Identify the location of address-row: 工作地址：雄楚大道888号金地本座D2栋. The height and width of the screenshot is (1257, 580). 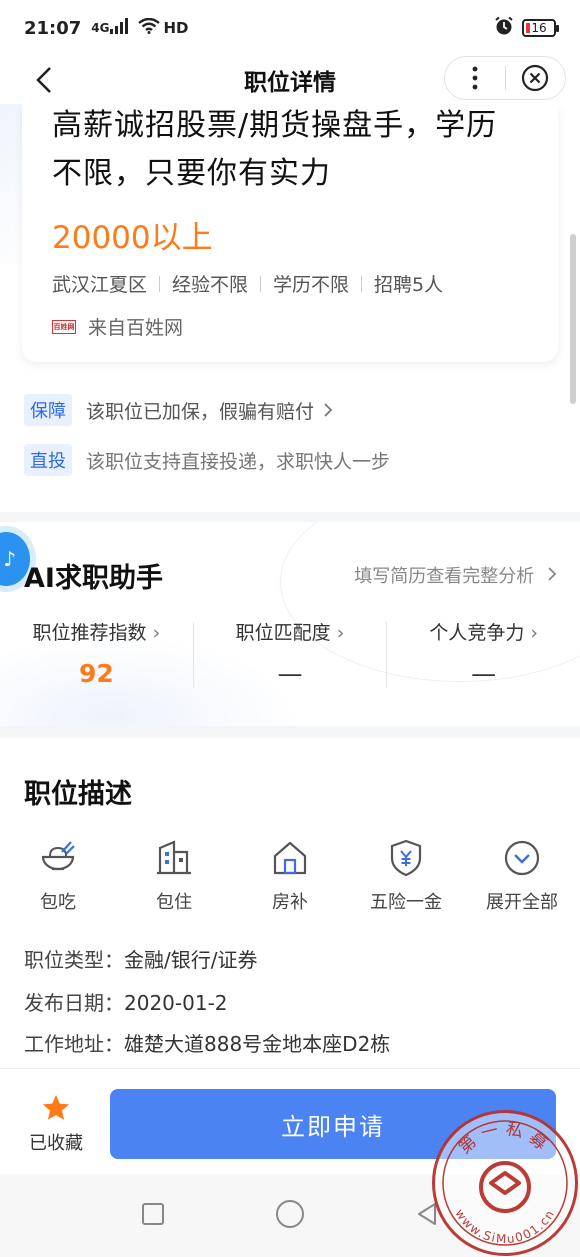
(207, 1042).